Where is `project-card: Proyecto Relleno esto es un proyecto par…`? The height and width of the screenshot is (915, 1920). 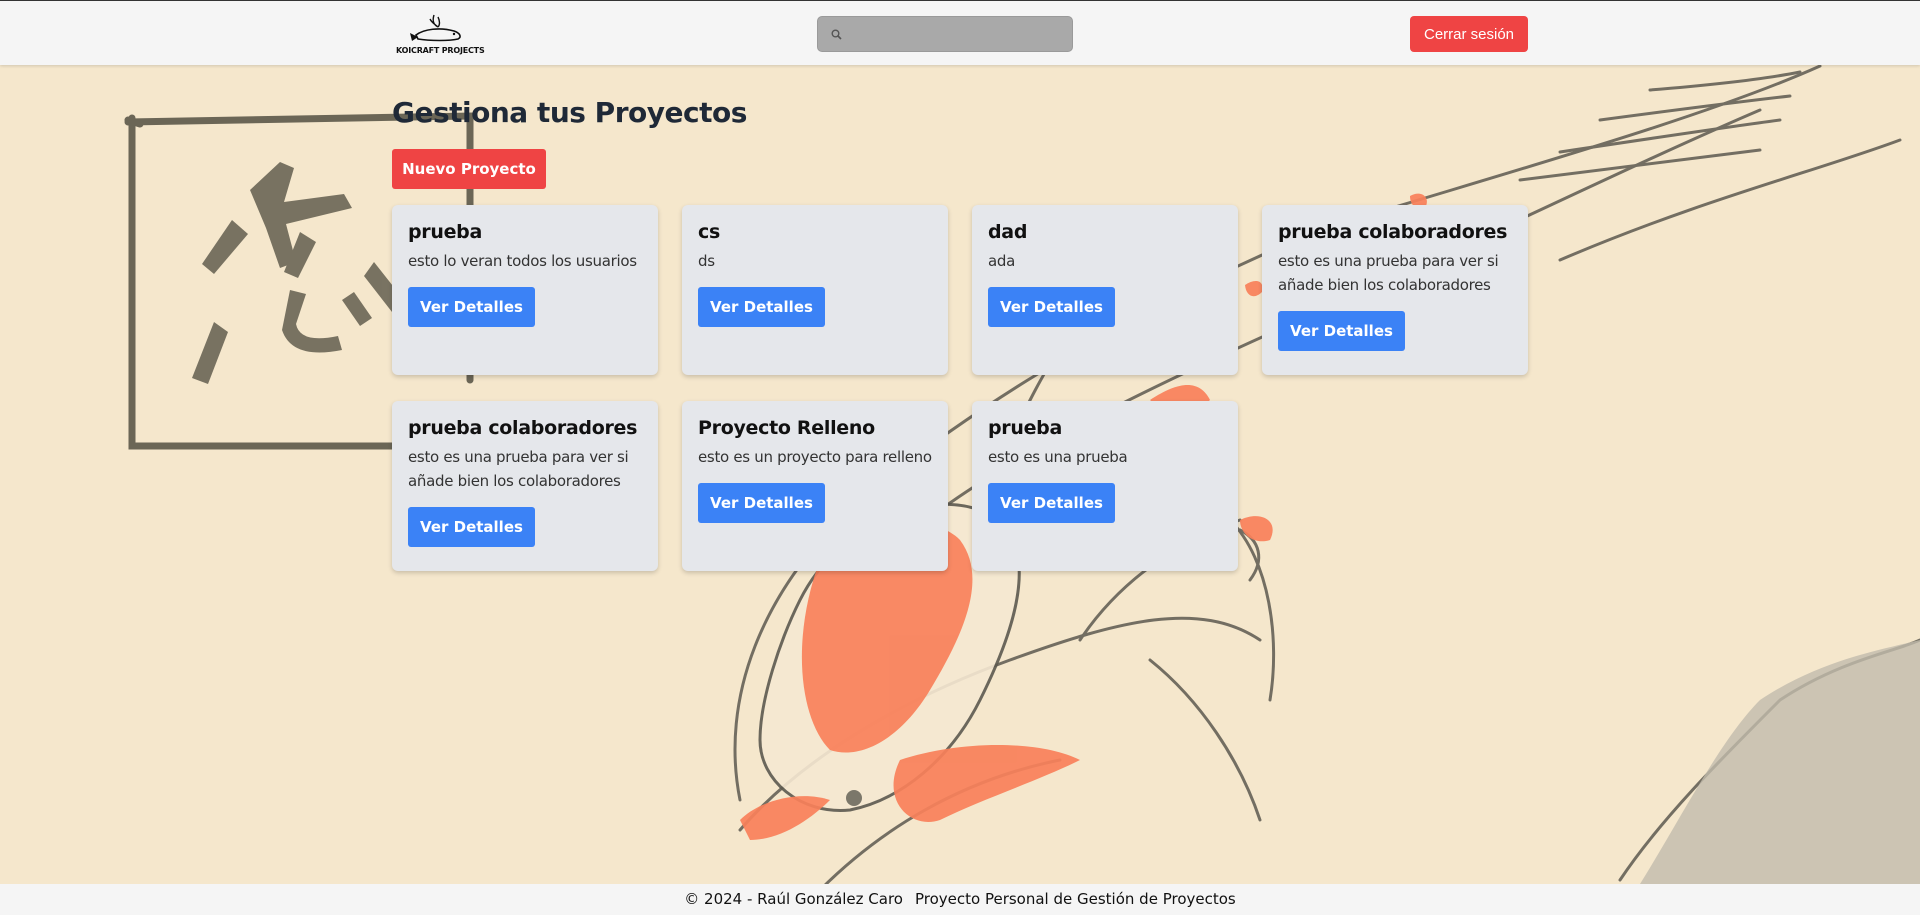
project-card: Proyecto Relleno esto es un proyecto par… is located at coordinates (815, 486).